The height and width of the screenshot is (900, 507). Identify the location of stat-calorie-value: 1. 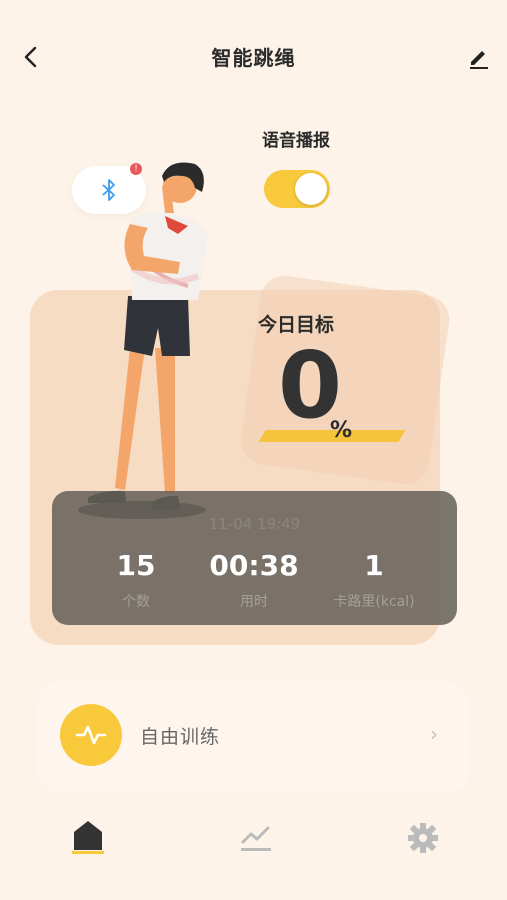
(374, 565).